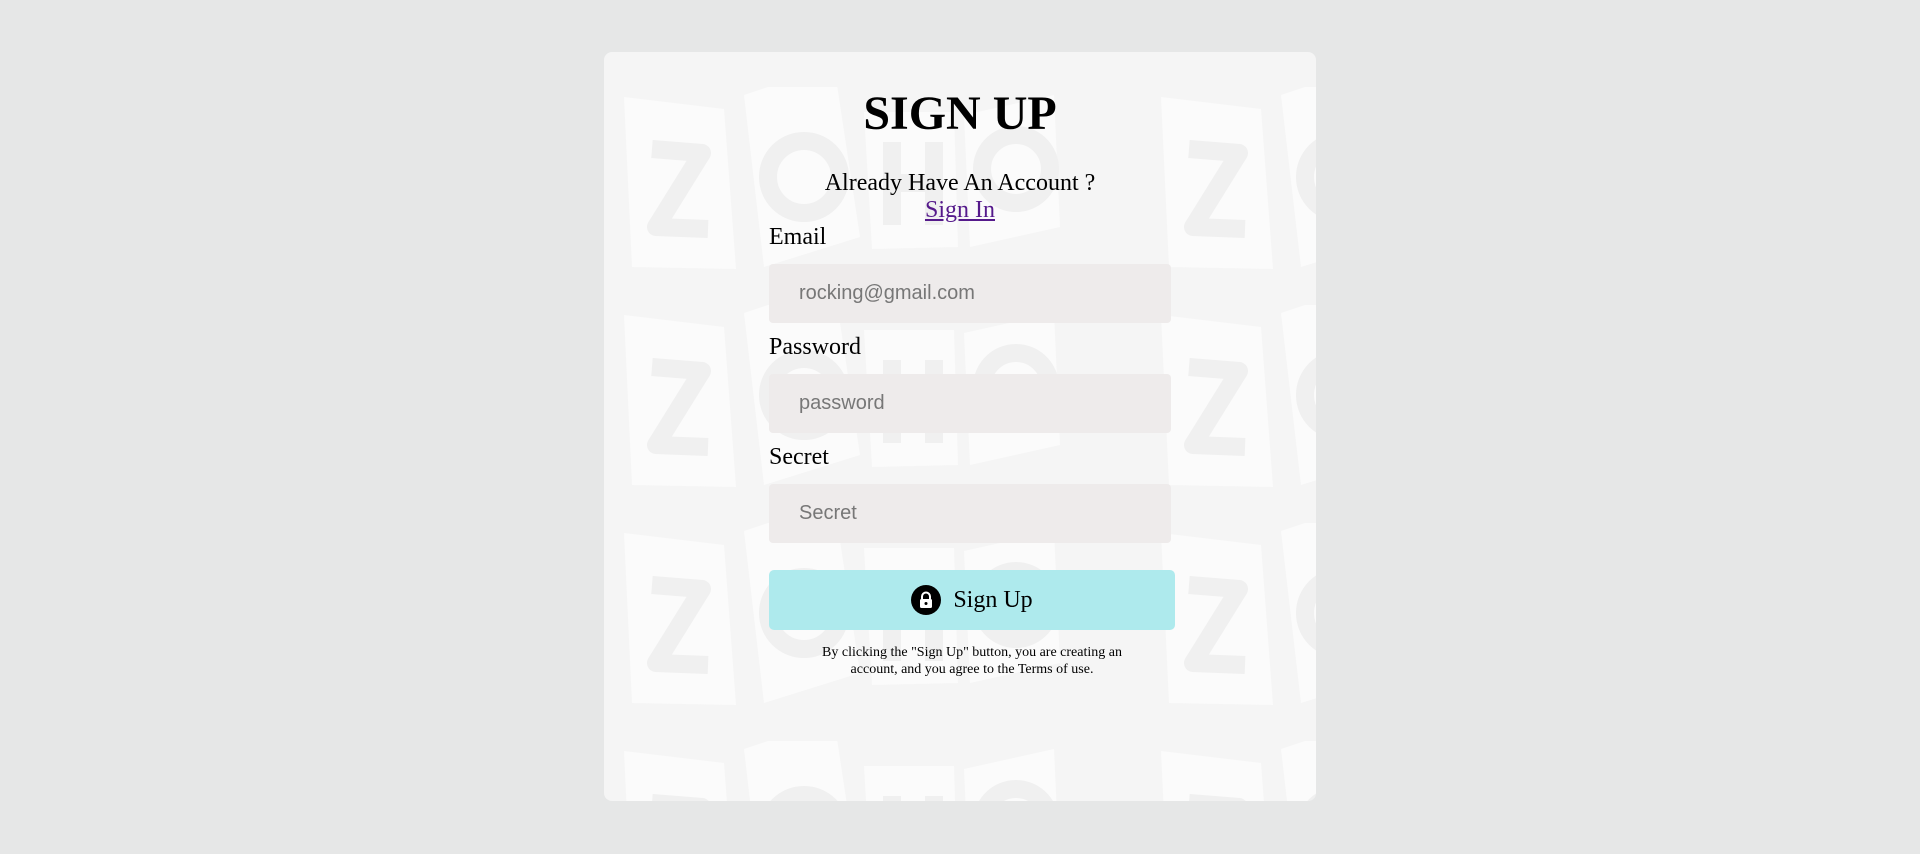 The height and width of the screenshot is (854, 1920). What do you see at coordinates (799, 457) in the screenshot?
I see `secret-label: Secret` at bounding box center [799, 457].